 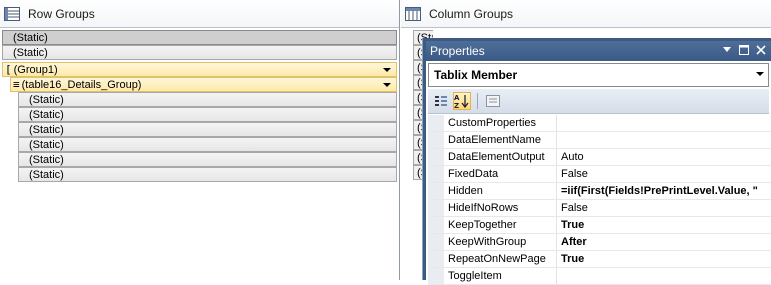 I want to click on row-groups-icon, so click(x=12, y=13).